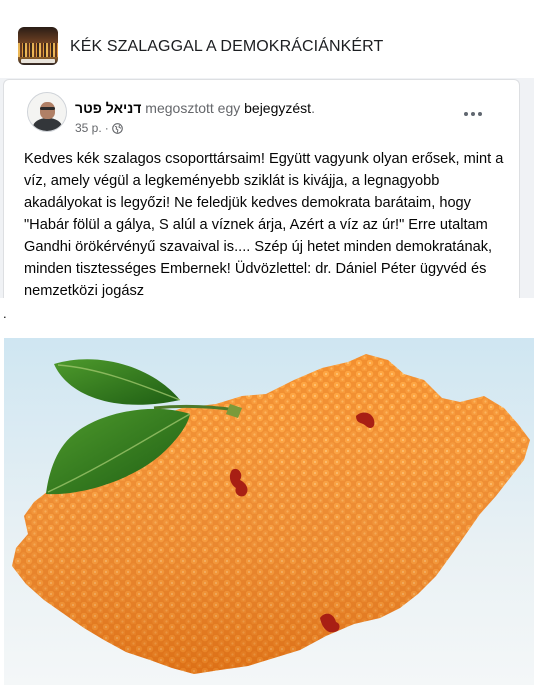 This screenshot has width=534, height=685. What do you see at coordinates (38, 61) in the screenshot?
I see `group-avatar-caption` at bounding box center [38, 61].